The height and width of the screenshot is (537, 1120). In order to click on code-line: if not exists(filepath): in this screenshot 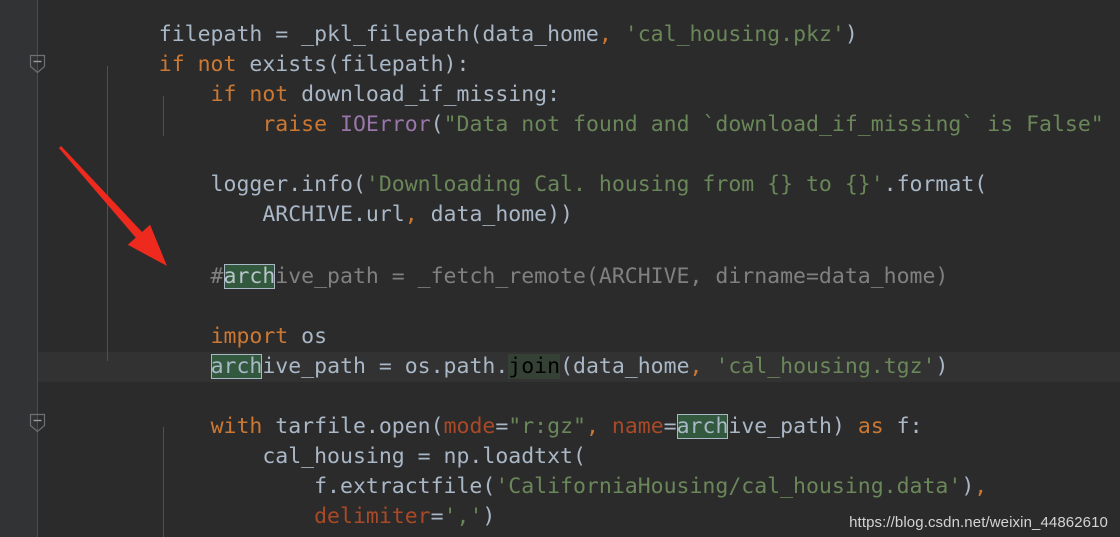, I will do `click(288, 65)`.